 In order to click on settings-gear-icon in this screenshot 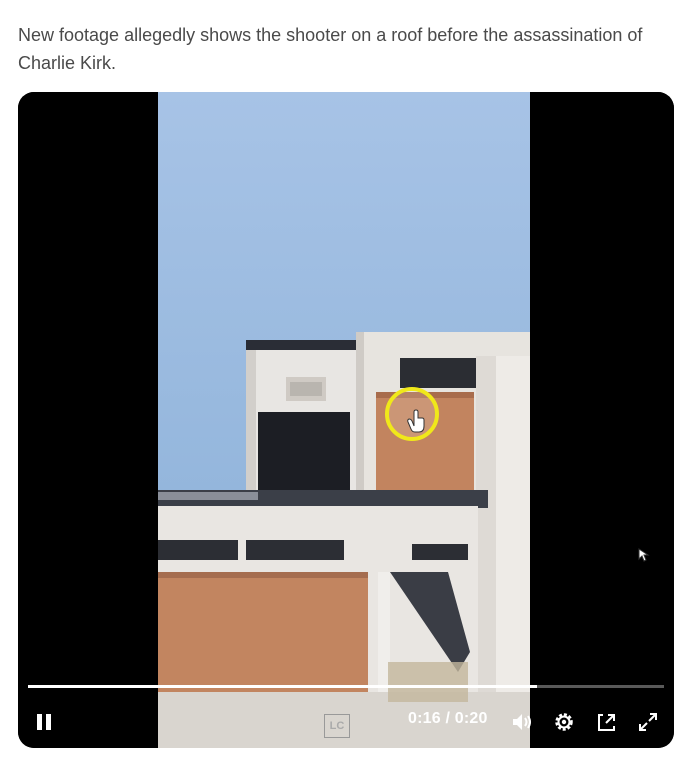, I will do `click(564, 722)`.